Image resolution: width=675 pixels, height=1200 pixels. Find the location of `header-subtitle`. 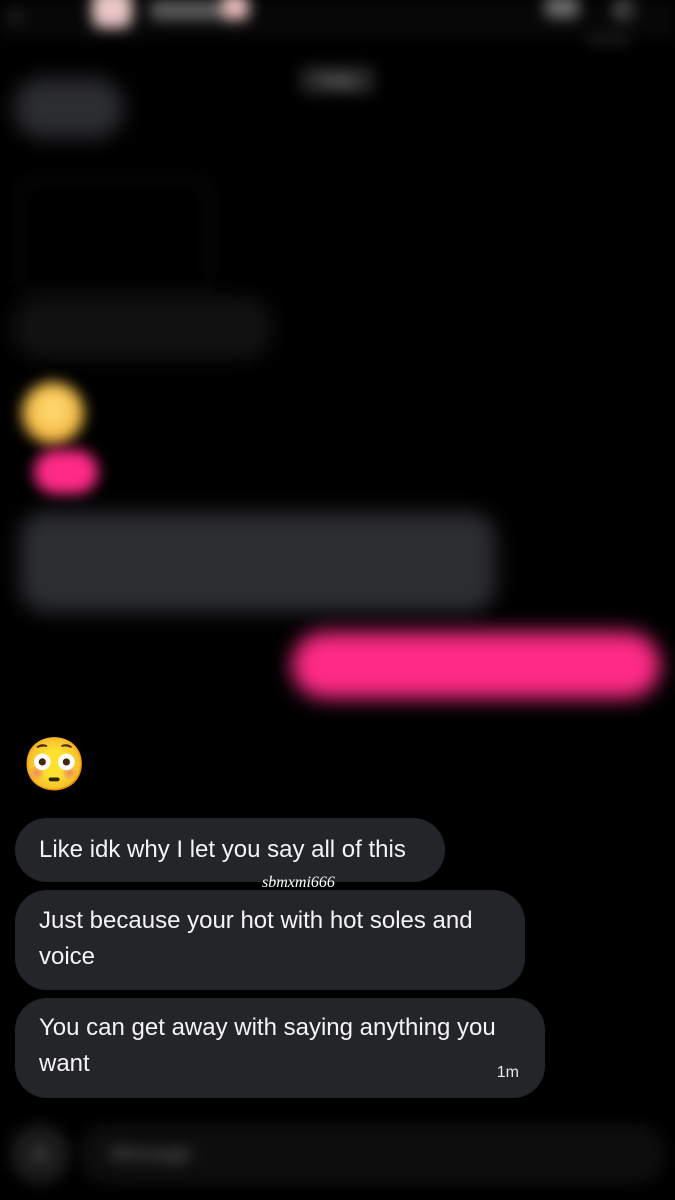

header-subtitle is located at coordinates (609, 39).